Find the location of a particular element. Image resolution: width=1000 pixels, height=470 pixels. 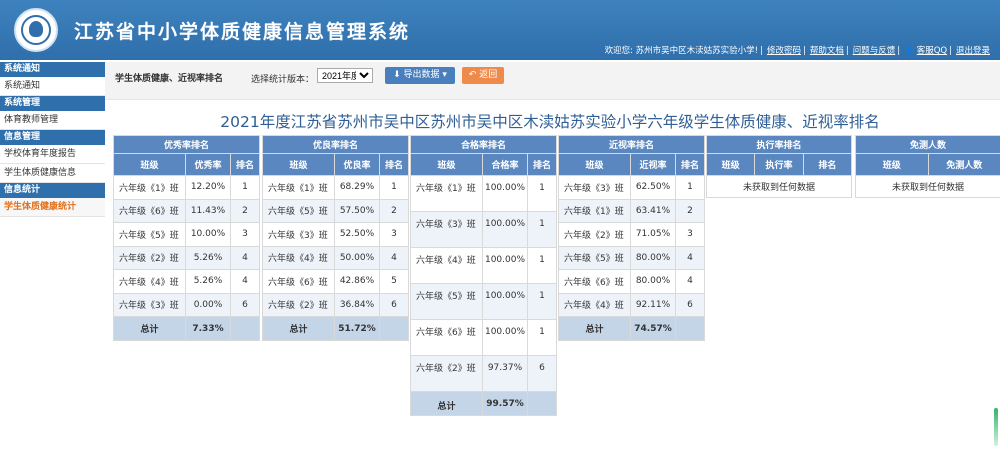

table-row: 六年级《2》班 5.26% 4 is located at coordinates (187, 257).